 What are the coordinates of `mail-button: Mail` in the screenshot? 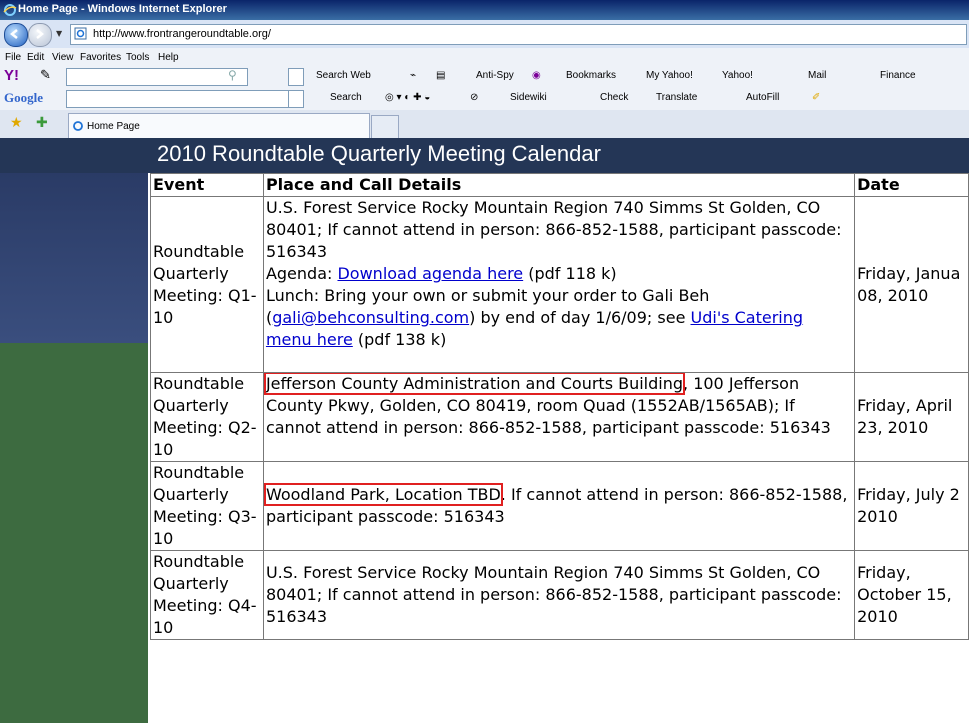 It's located at (817, 75).